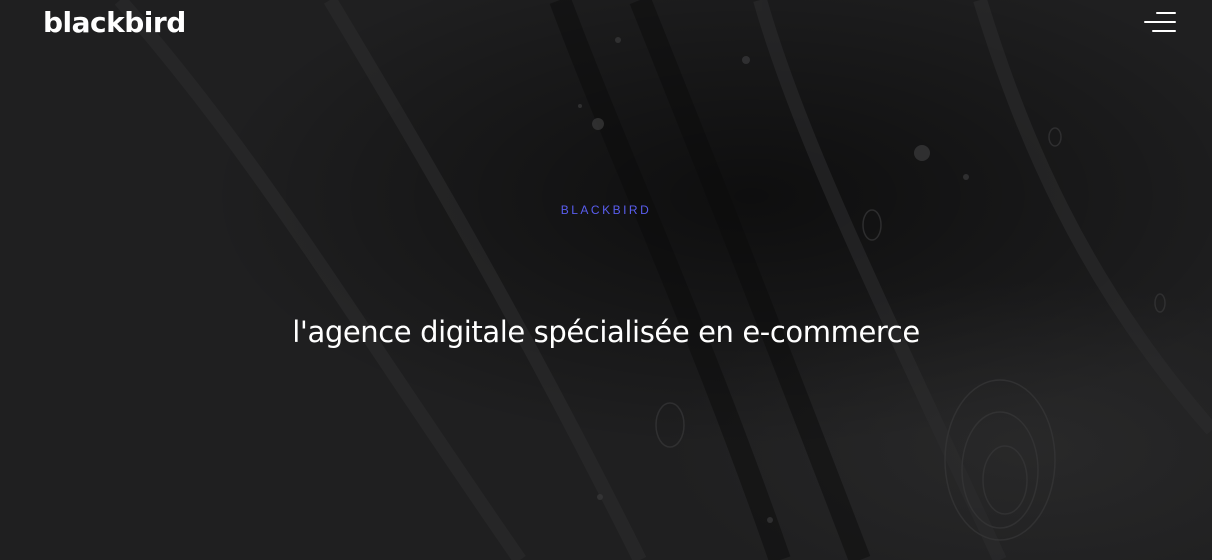  Describe the element at coordinates (606, 210) in the screenshot. I see `hero-eyebrow: BLACKBIRD` at that location.